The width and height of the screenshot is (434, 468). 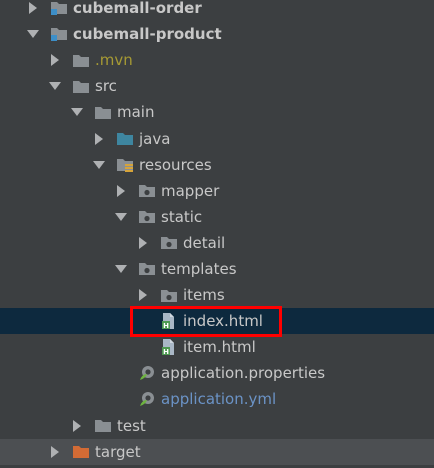 I want to click on tree-item-label: item.html, so click(x=219, y=347).